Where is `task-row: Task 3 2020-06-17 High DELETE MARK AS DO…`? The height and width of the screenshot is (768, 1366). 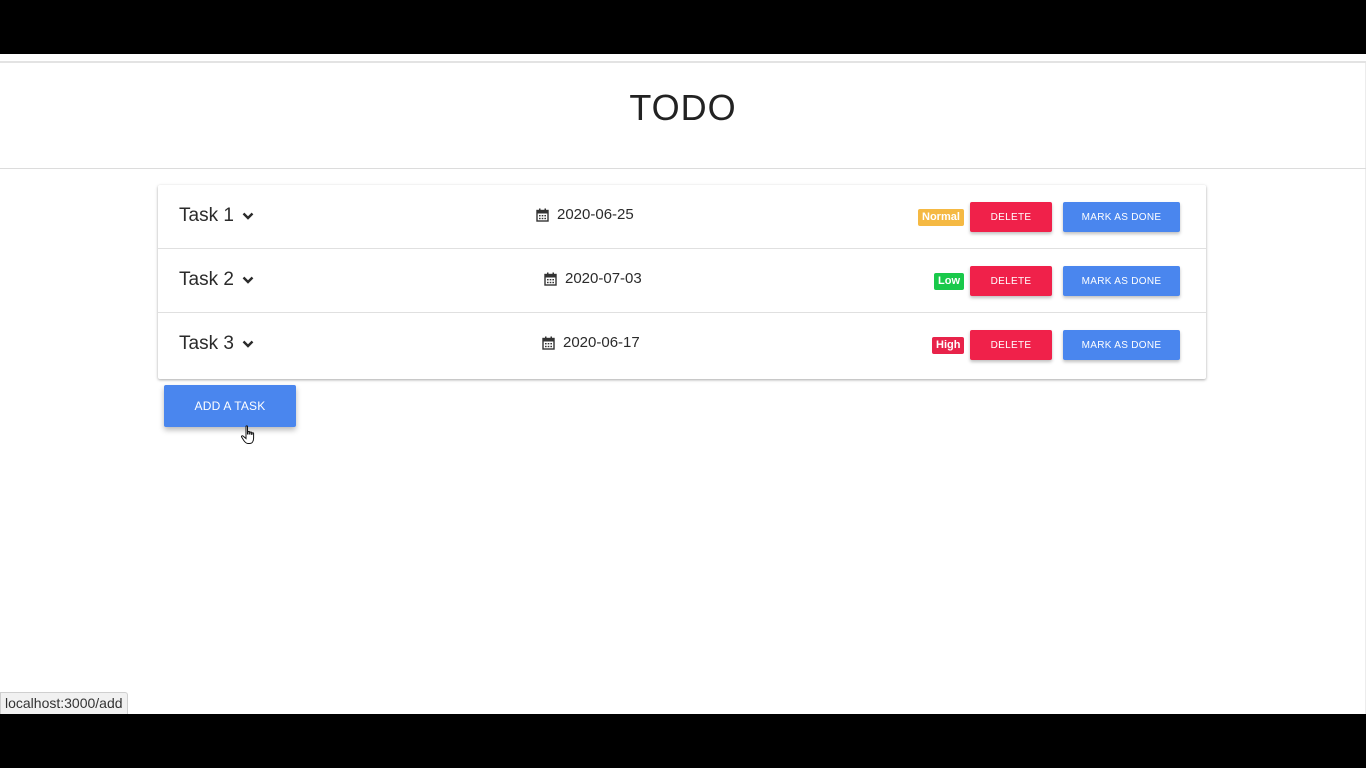 task-row: Task 3 2020-06-17 High DELETE MARK AS DO… is located at coordinates (682, 346).